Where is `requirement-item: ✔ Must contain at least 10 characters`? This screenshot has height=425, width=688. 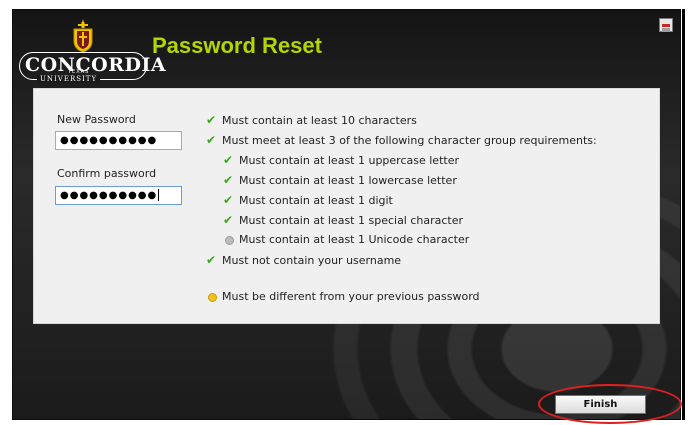
requirement-item: ✔ Must contain at least 10 characters is located at coordinates (311, 120).